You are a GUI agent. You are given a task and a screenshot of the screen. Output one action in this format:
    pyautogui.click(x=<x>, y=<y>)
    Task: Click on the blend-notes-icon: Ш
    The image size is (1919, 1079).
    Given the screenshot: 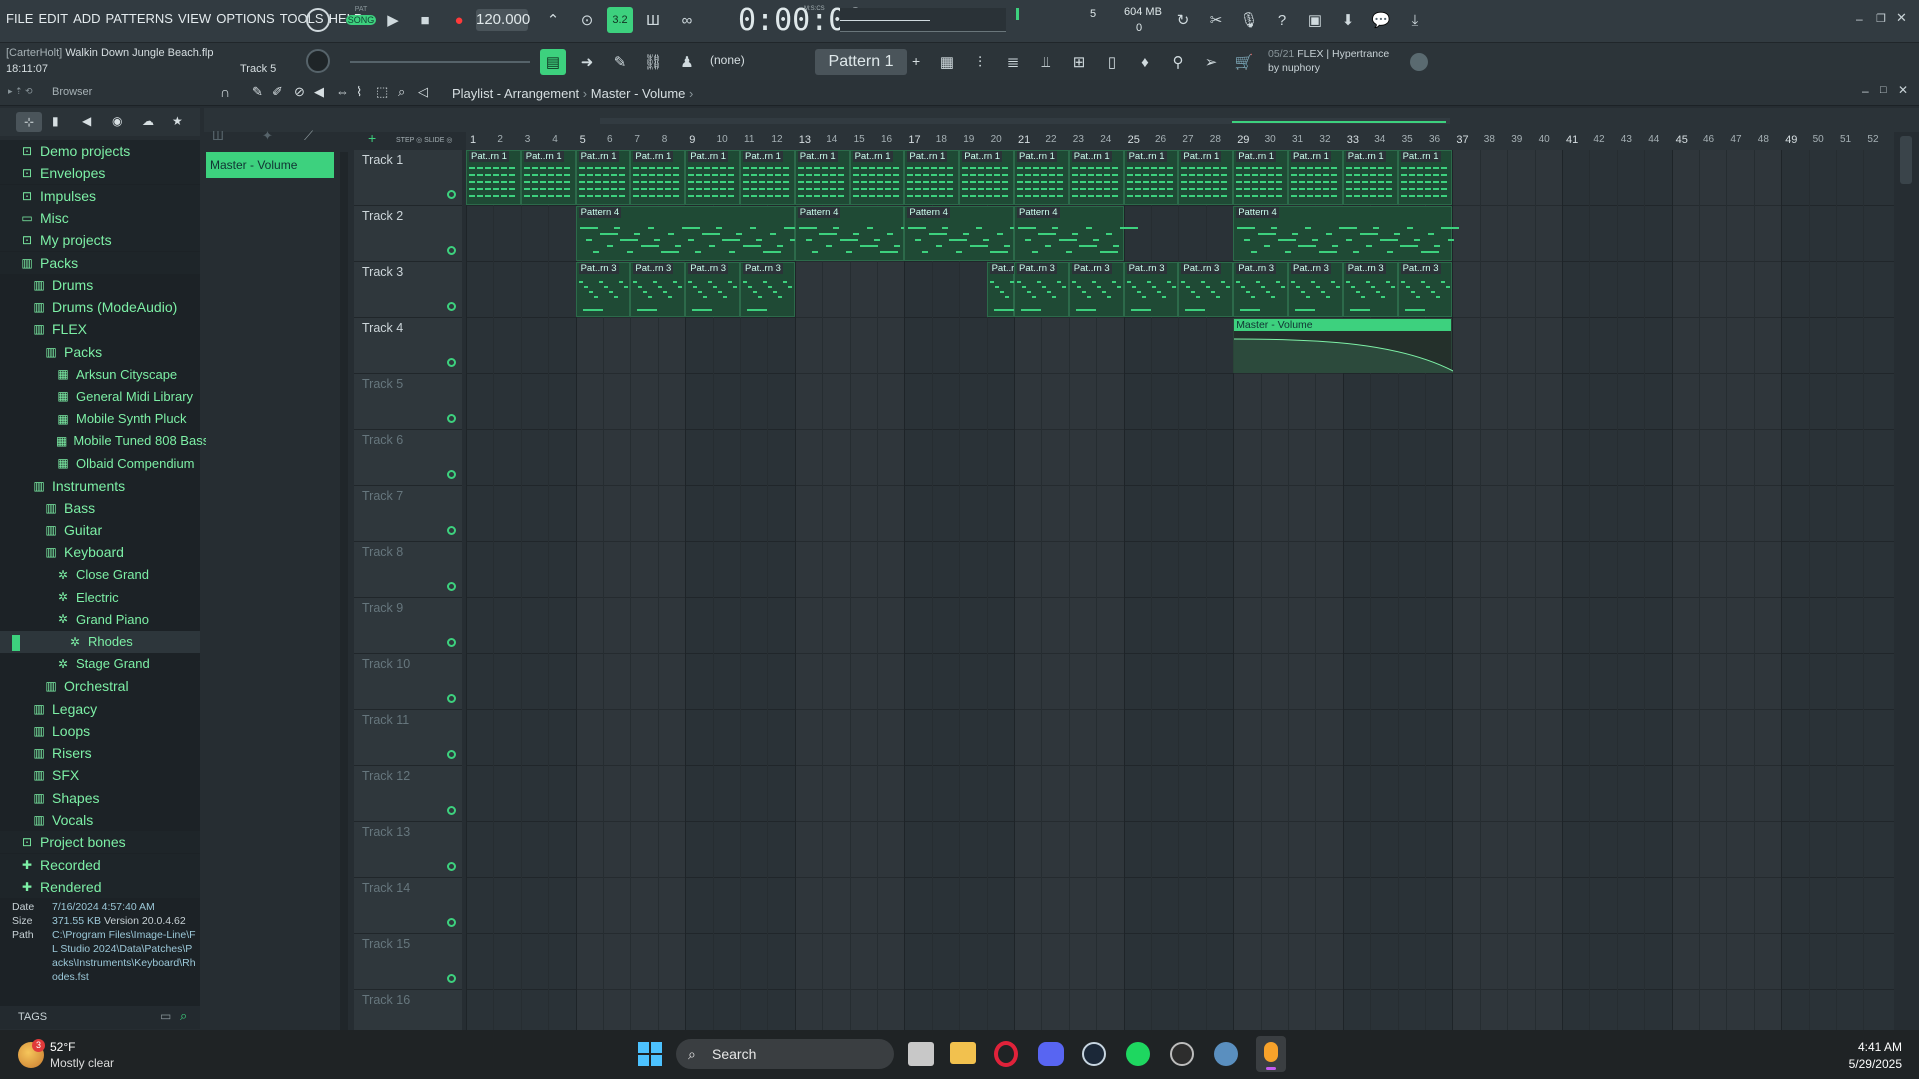 What is the action you would take?
    pyautogui.click(x=653, y=20)
    